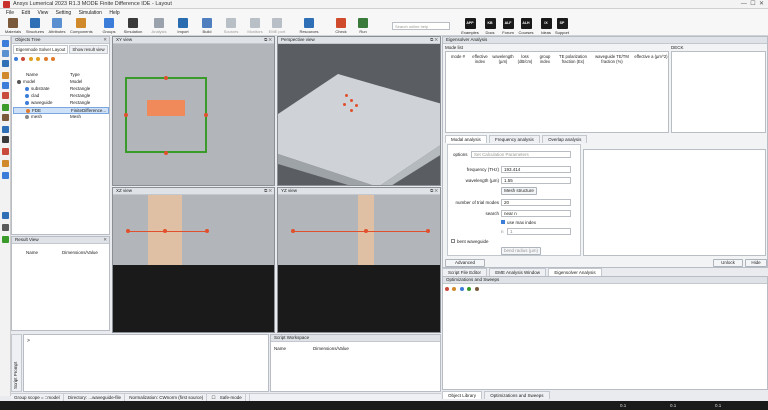 The image size is (768, 410). I want to click on bent-waveguide-checkbox: bent waveguide, so click(470, 241).